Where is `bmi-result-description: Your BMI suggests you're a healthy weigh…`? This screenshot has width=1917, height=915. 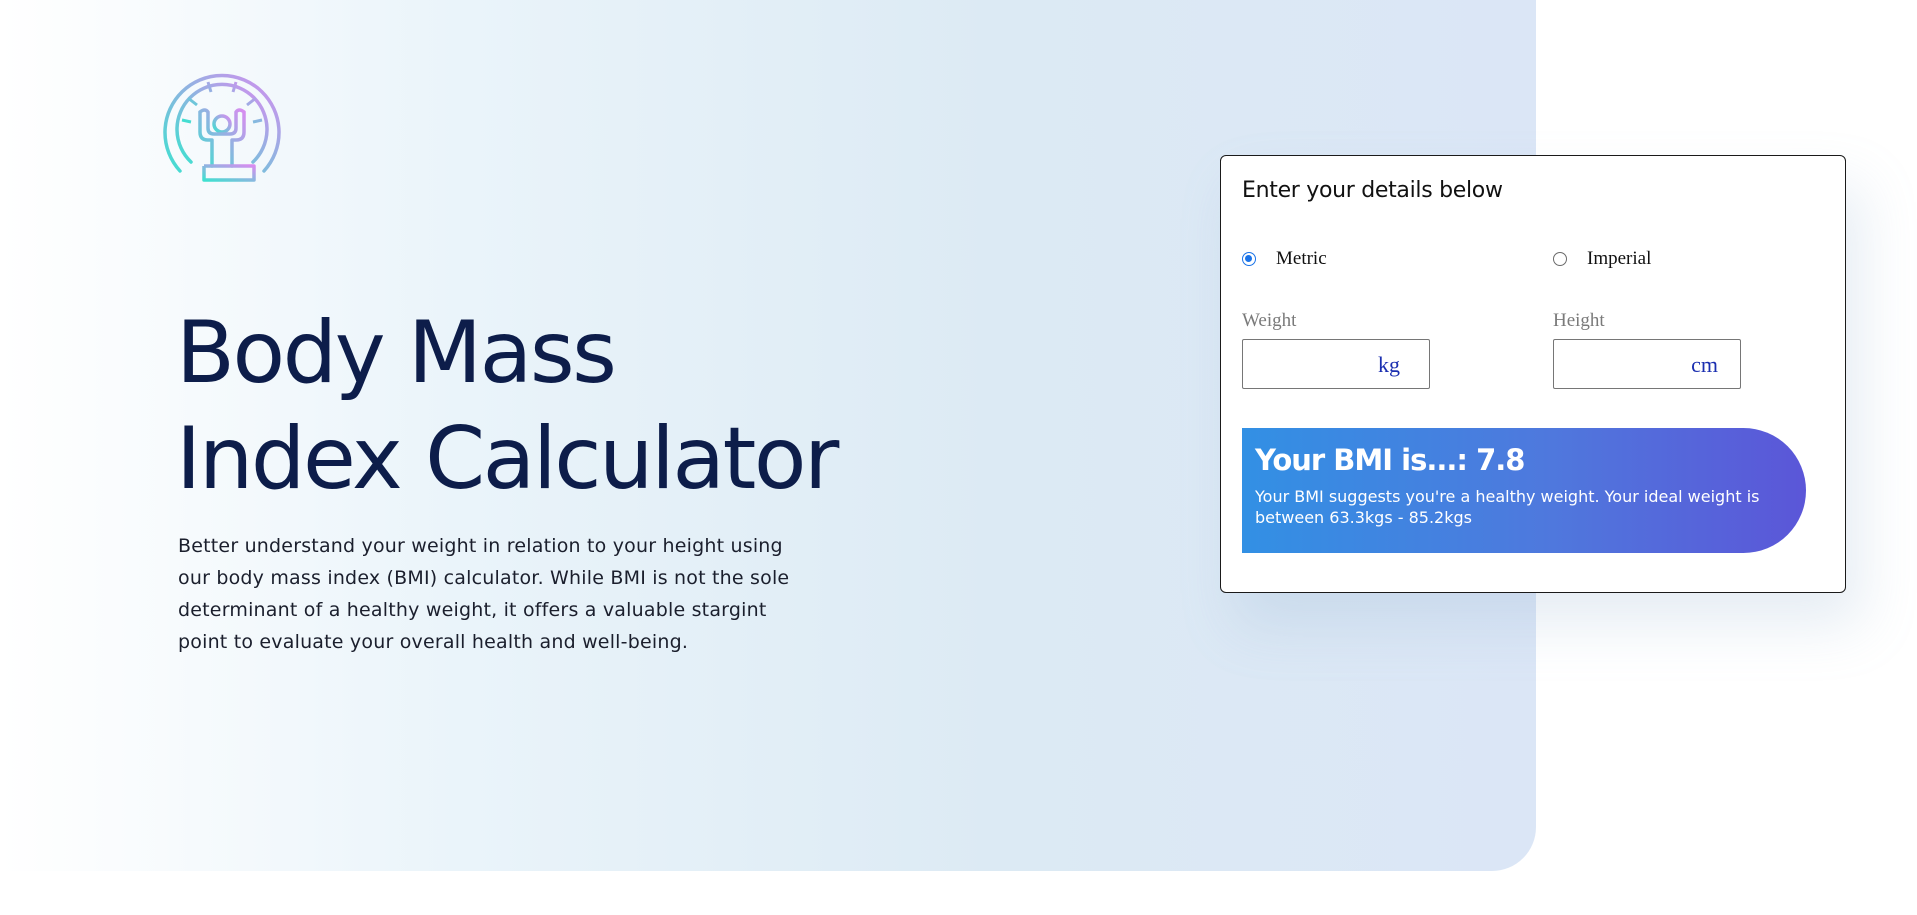 bmi-result-description: Your BMI suggests you're a healthy weigh… is located at coordinates (1507, 507).